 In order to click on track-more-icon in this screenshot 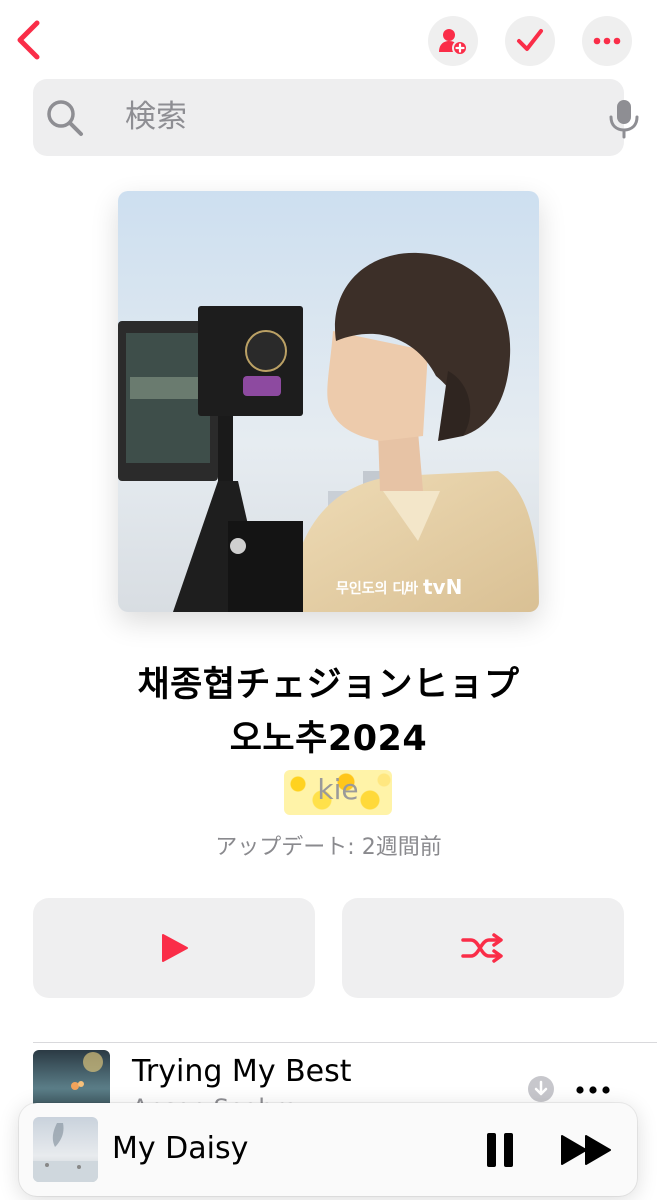, I will do `click(594, 1090)`.